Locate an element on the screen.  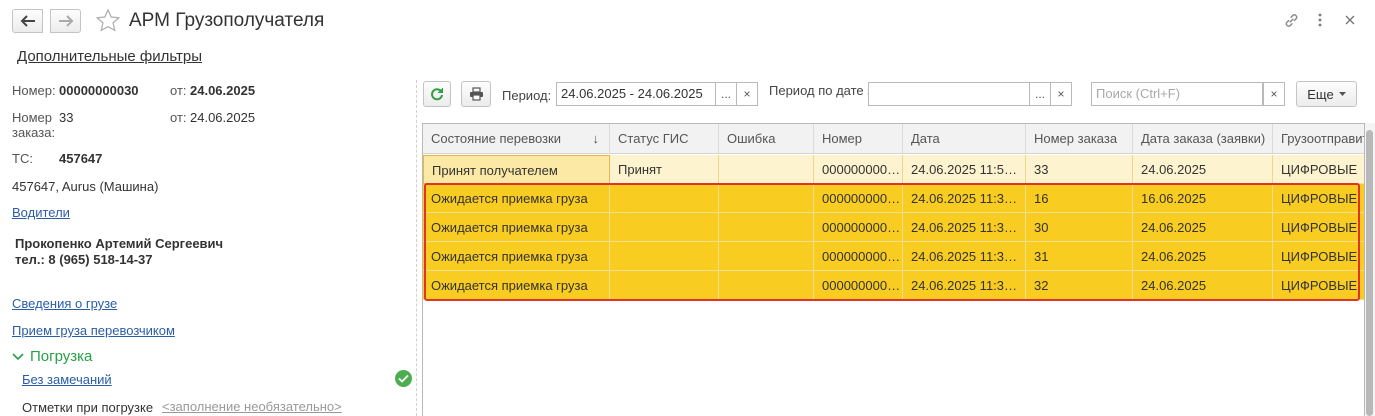
panel-splitter is located at coordinates (416, 248).